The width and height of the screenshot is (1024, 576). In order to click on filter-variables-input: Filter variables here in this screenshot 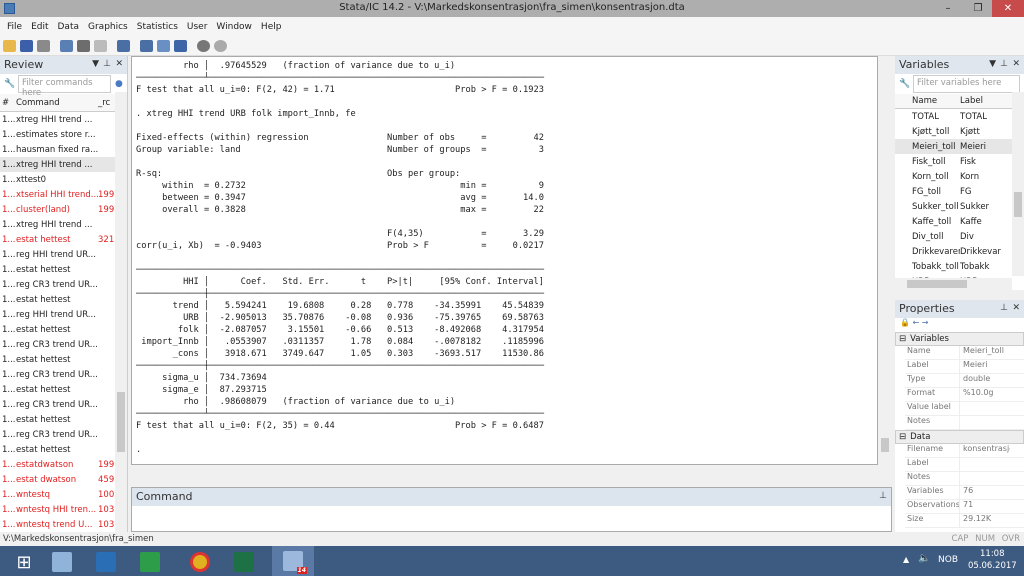, I will do `click(966, 84)`.